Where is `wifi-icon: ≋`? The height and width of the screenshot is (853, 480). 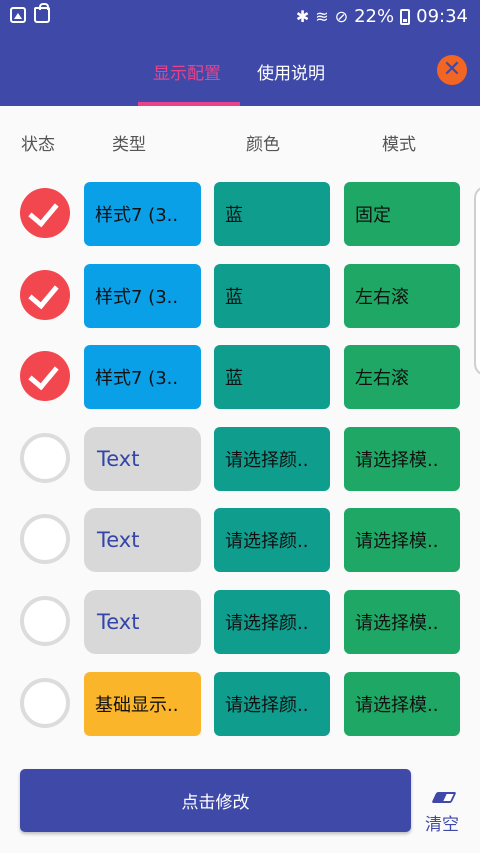 wifi-icon: ≋ is located at coordinates (322, 16).